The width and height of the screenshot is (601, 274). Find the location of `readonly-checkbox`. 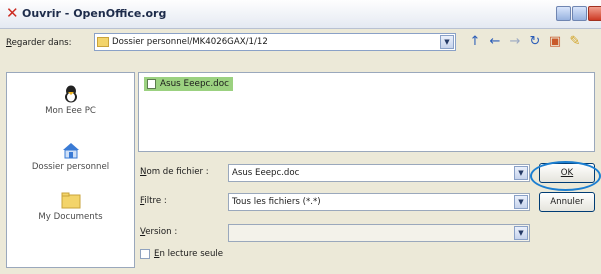

readonly-checkbox is located at coordinates (145, 254).